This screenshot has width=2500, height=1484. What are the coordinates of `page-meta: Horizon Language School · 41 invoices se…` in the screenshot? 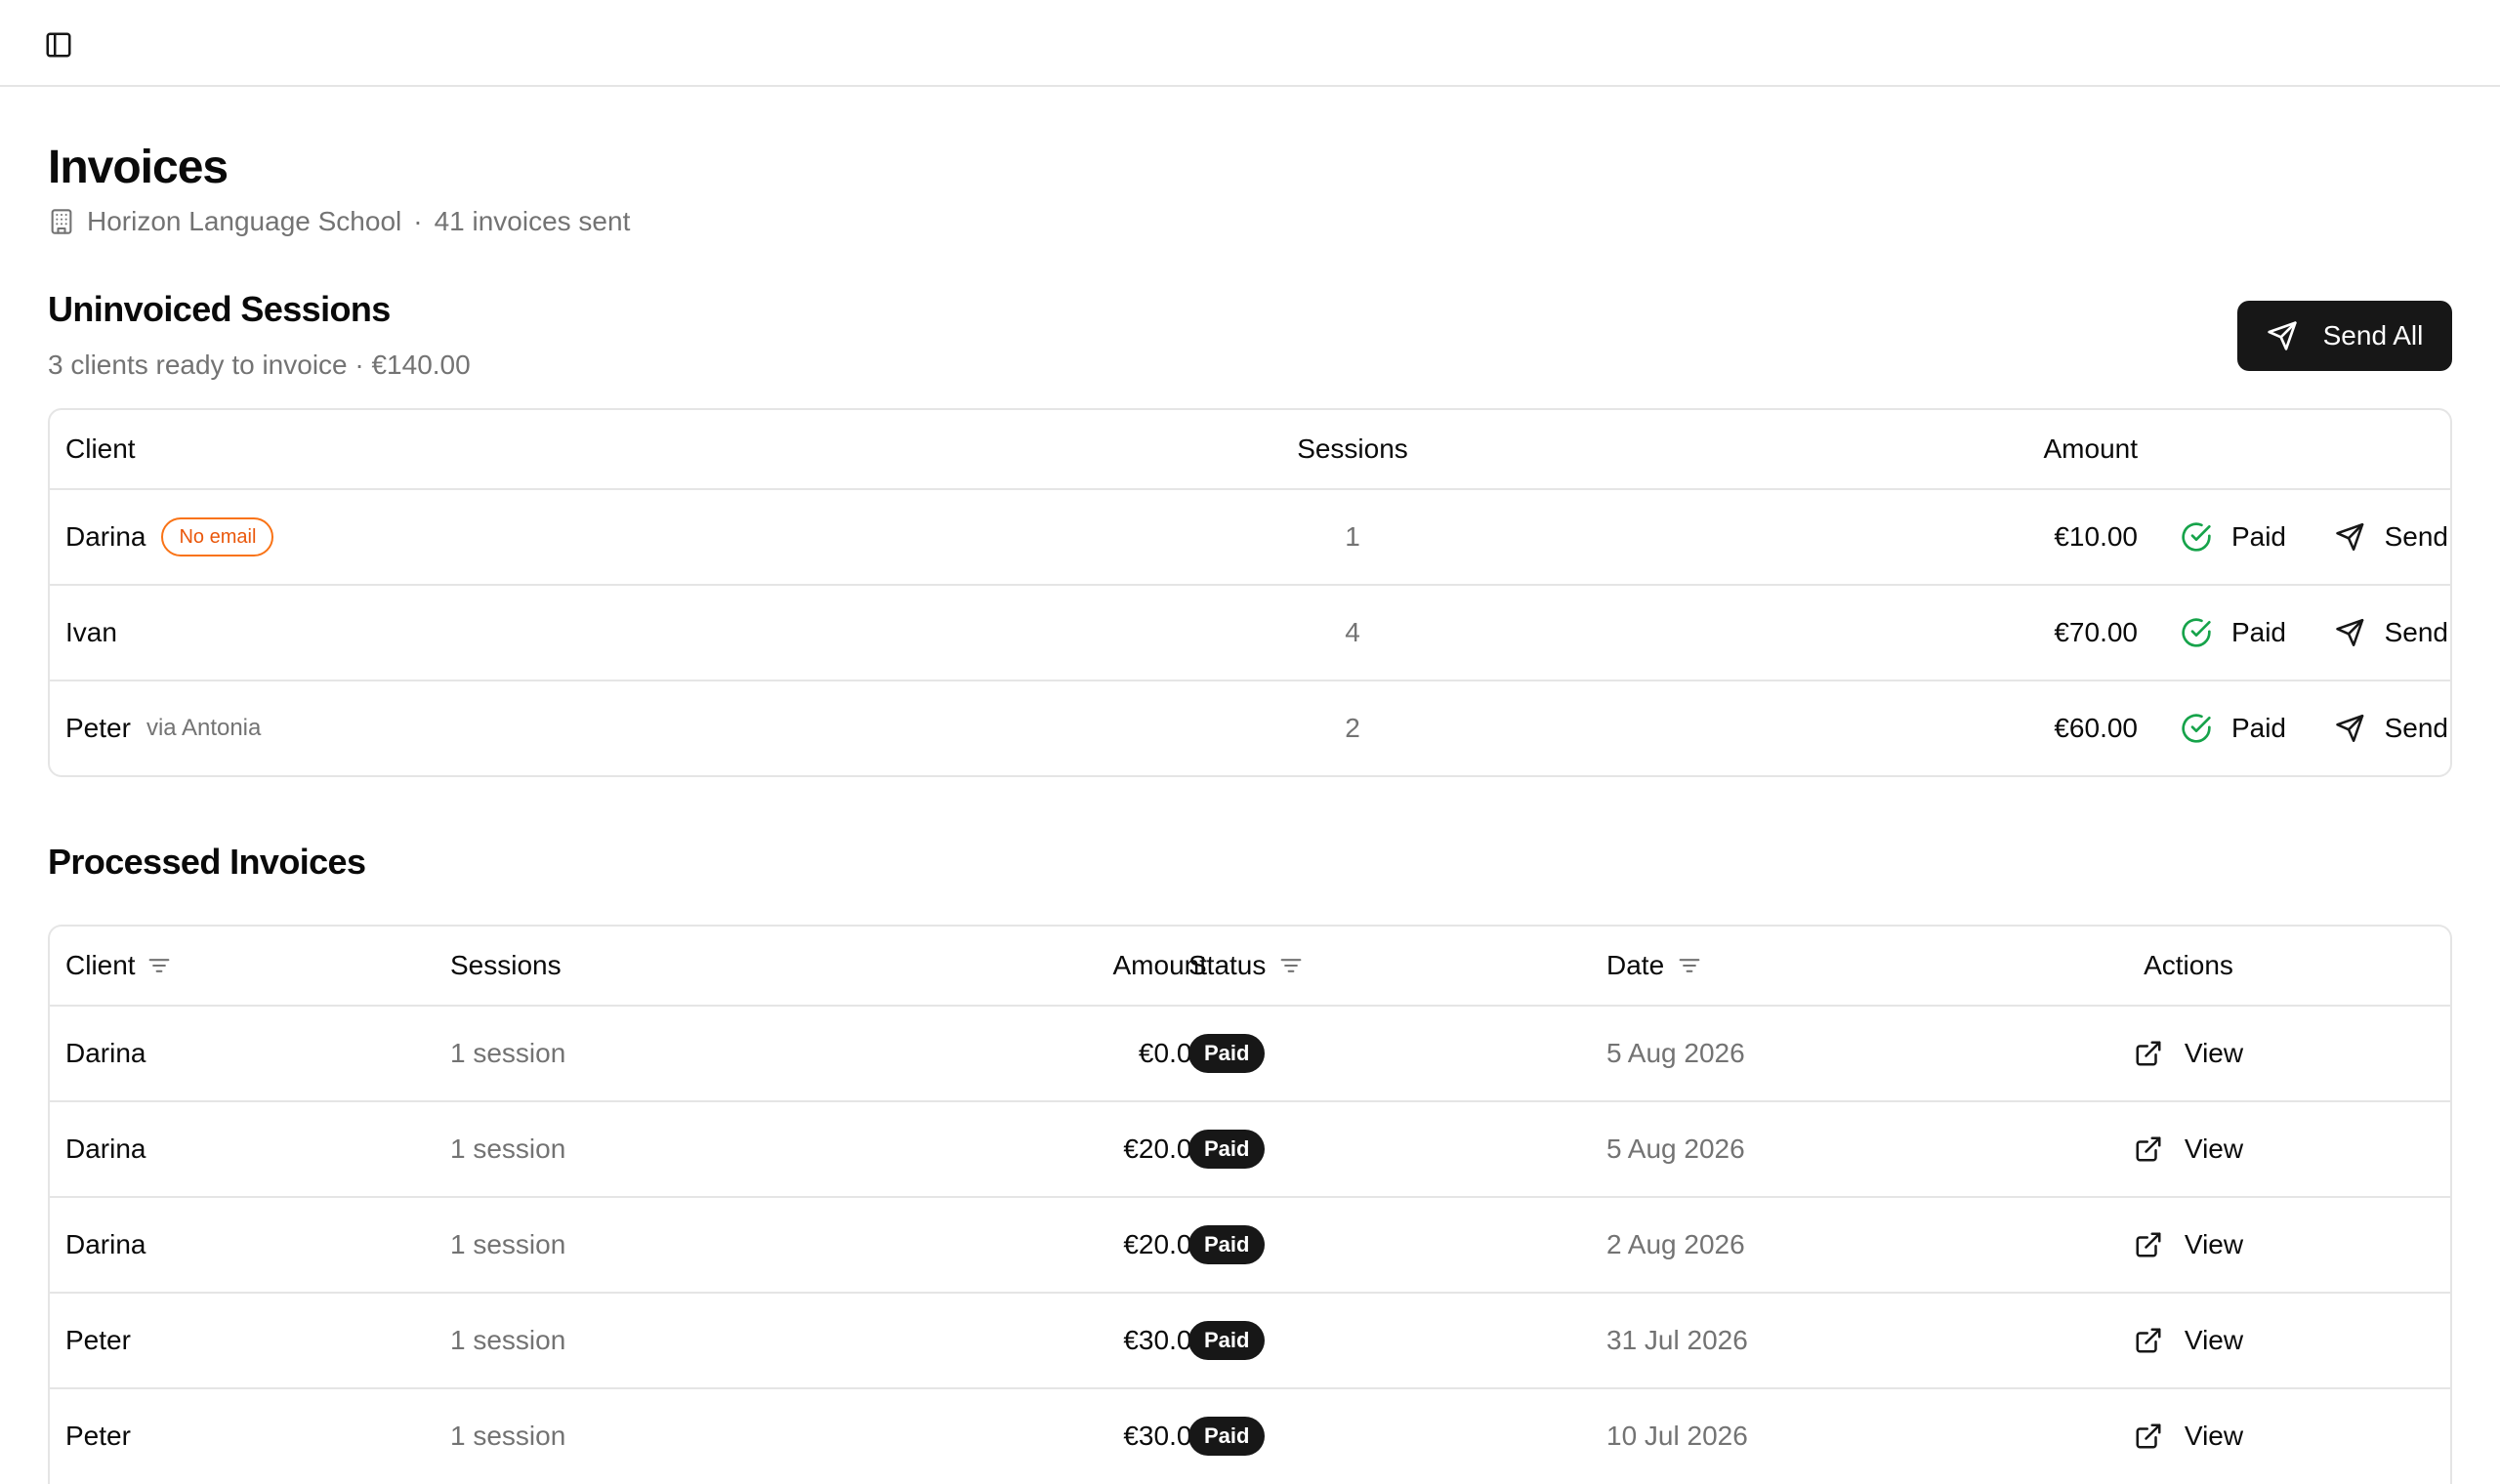 It's located at (339, 222).